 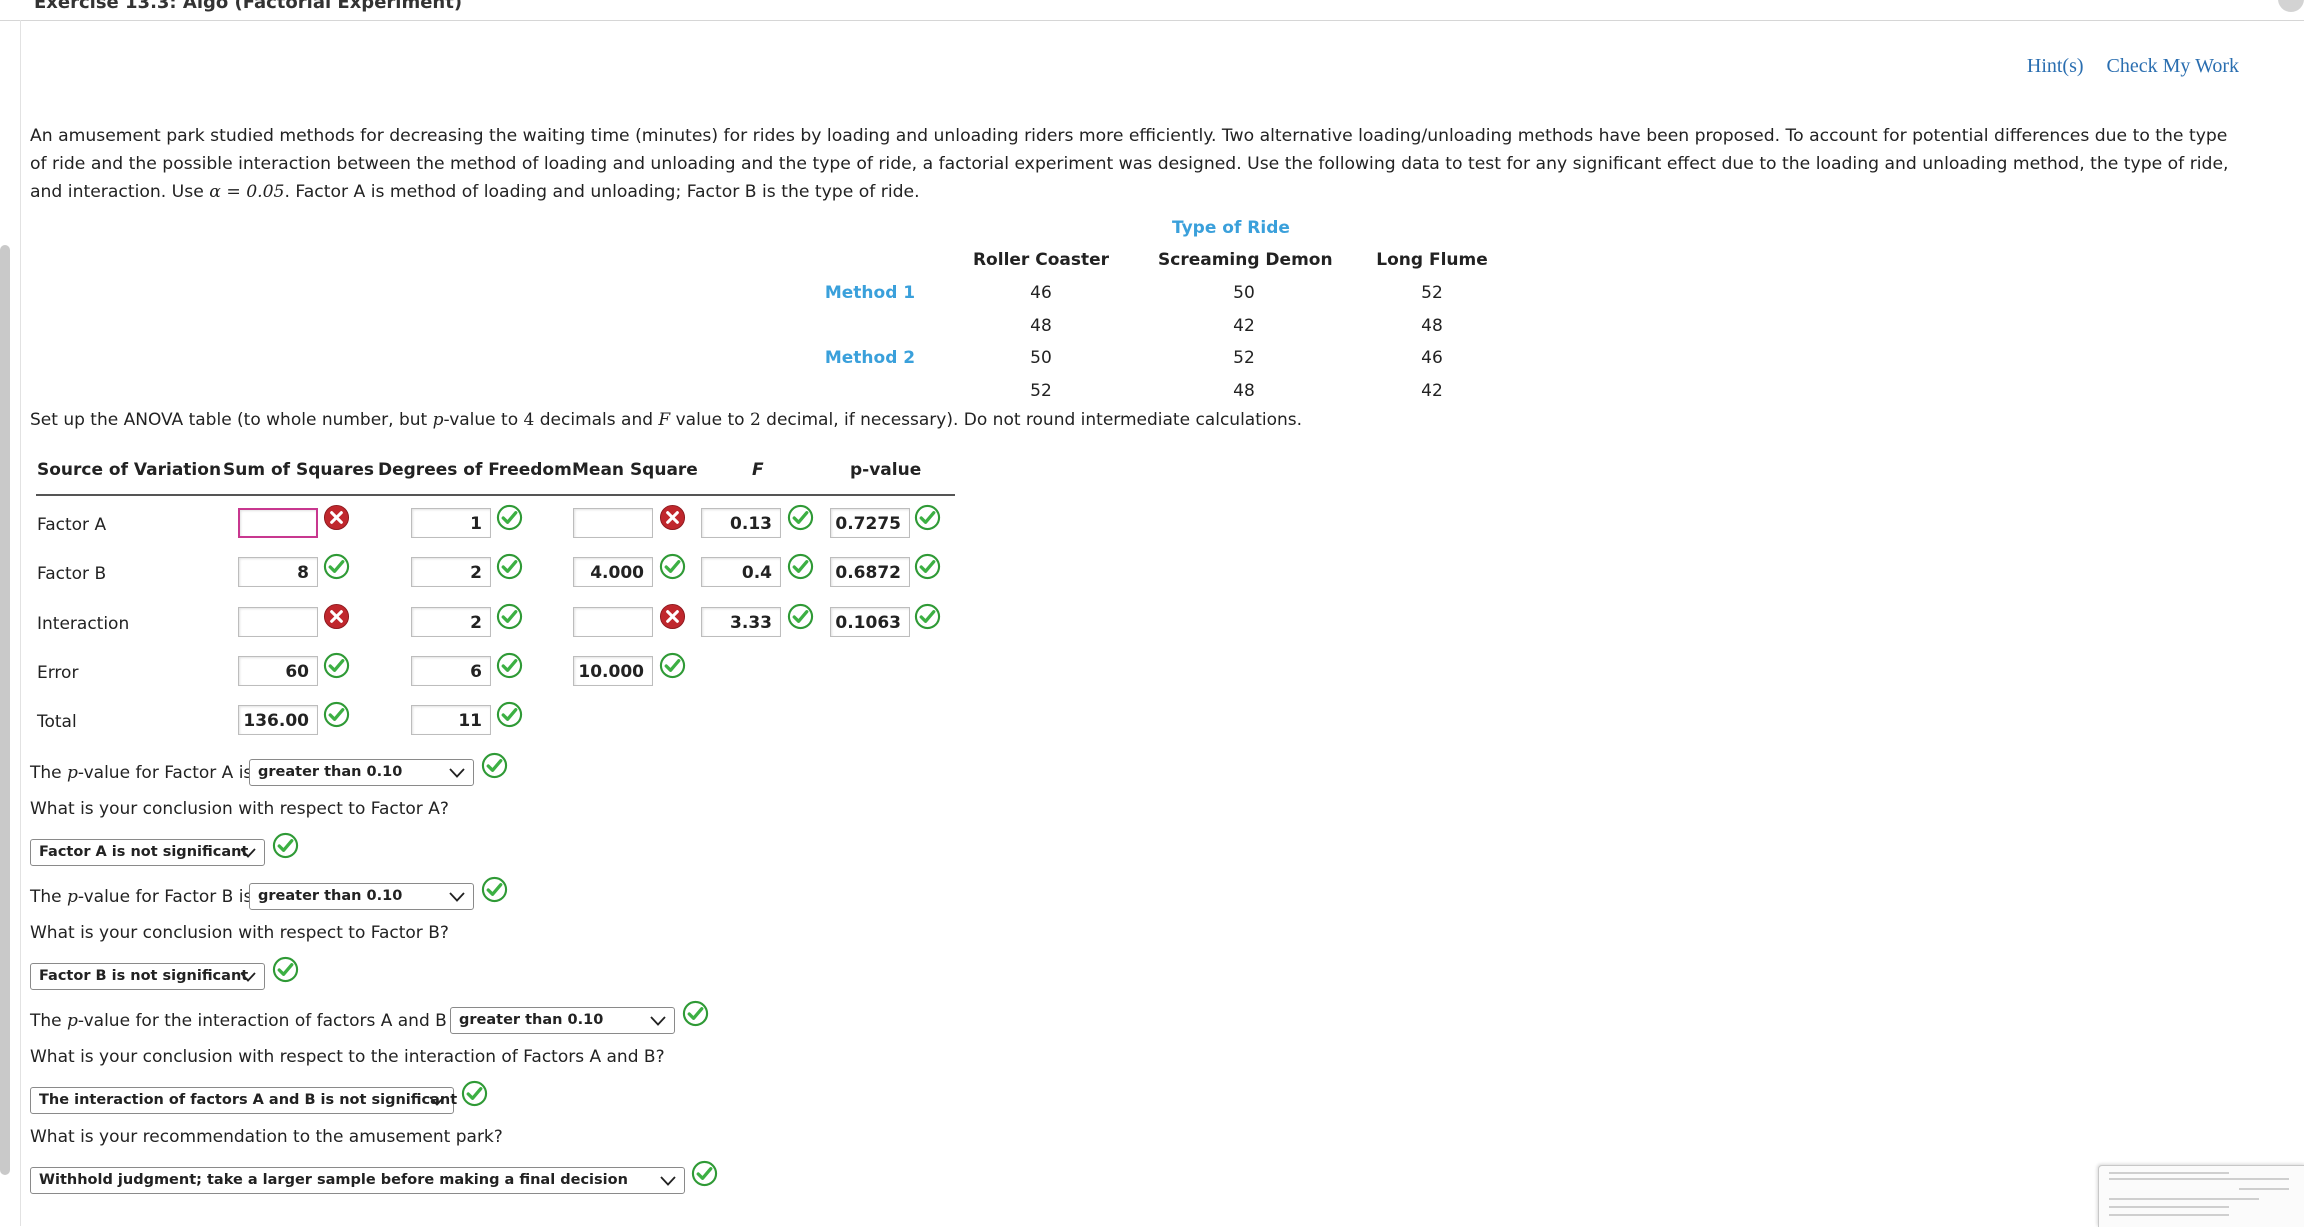 What do you see at coordinates (278, 671) in the screenshot?
I see `error-ss-input: 60` at bounding box center [278, 671].